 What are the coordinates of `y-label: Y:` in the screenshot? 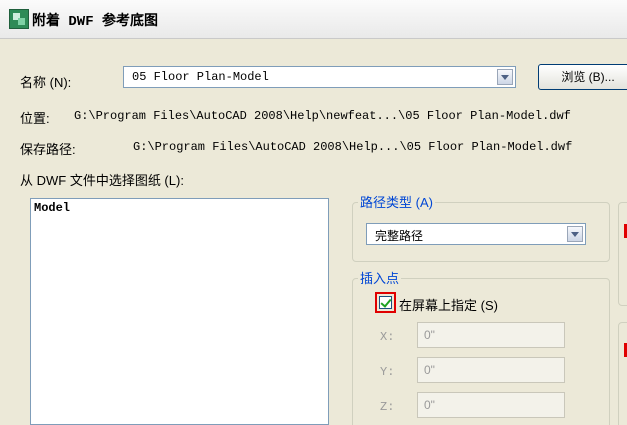 It's located at (387, 372).